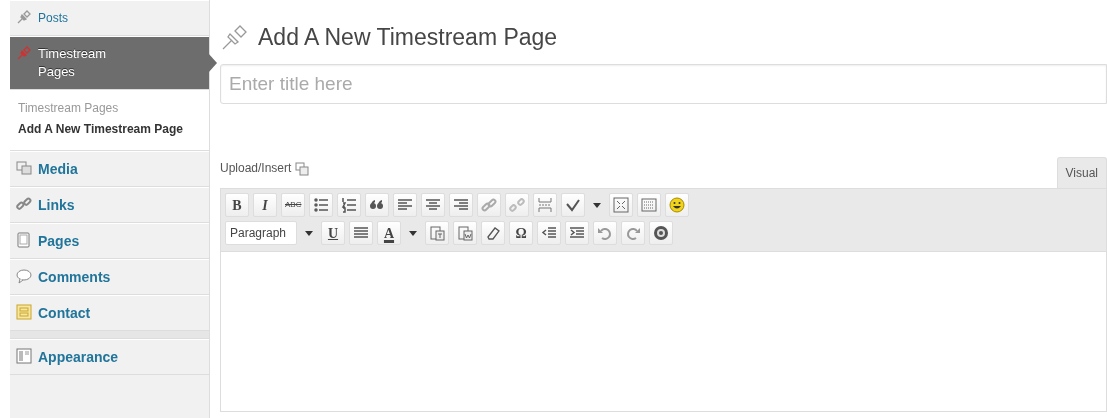 The image size is (1107, 418). I want to click on speech-bubble-icon, so click(24, 276).